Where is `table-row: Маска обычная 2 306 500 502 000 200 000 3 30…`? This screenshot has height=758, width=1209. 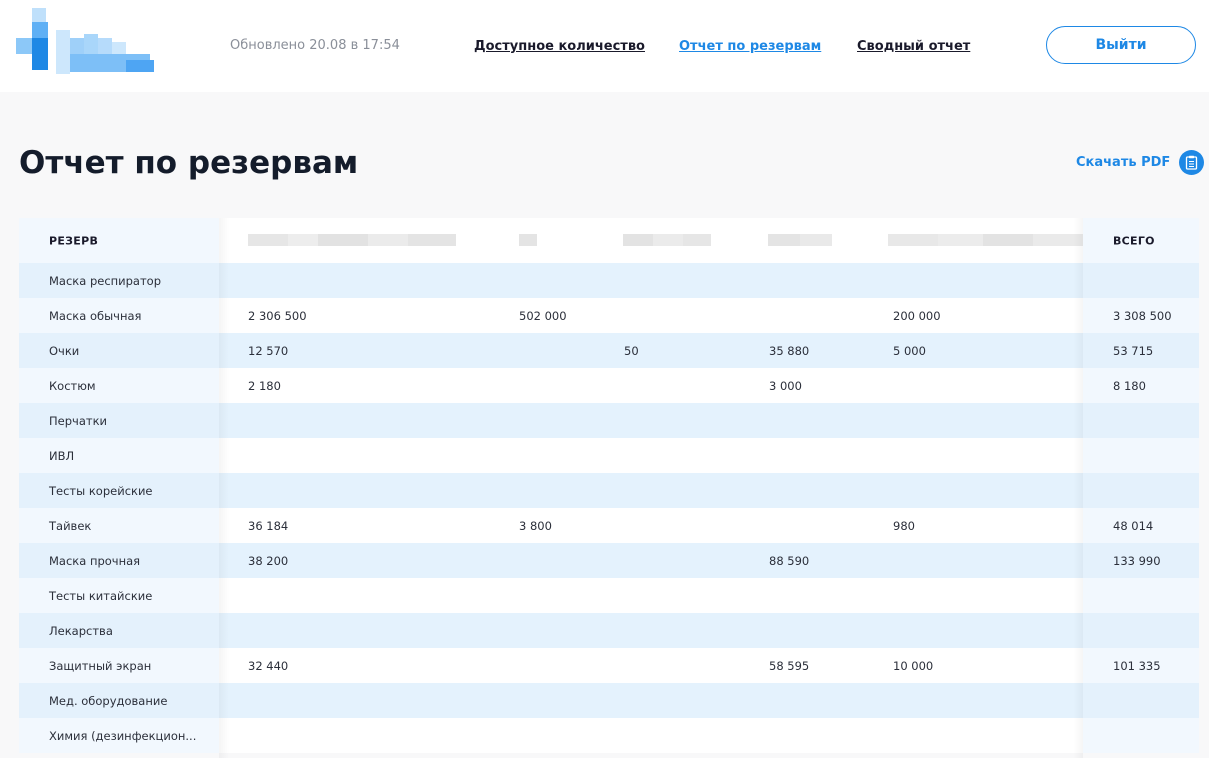
table-row: Маска обычная 2 306 500 502 000 200 000 3 30… is located at coordinates (609, 315).